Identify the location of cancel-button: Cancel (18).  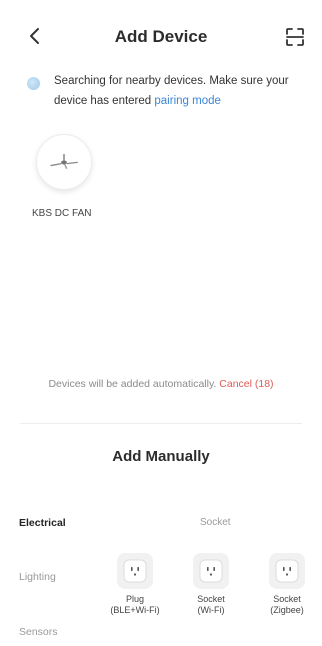
(246, 384).